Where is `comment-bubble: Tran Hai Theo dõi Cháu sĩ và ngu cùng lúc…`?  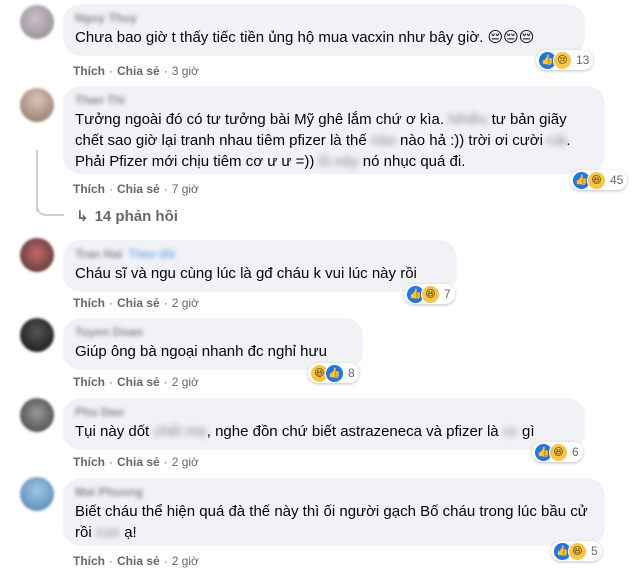
comment-bubble: Tran Hai Theo dõi Cháu sĩ và ngu cùng lúc… is located at coordinates (260, 266).